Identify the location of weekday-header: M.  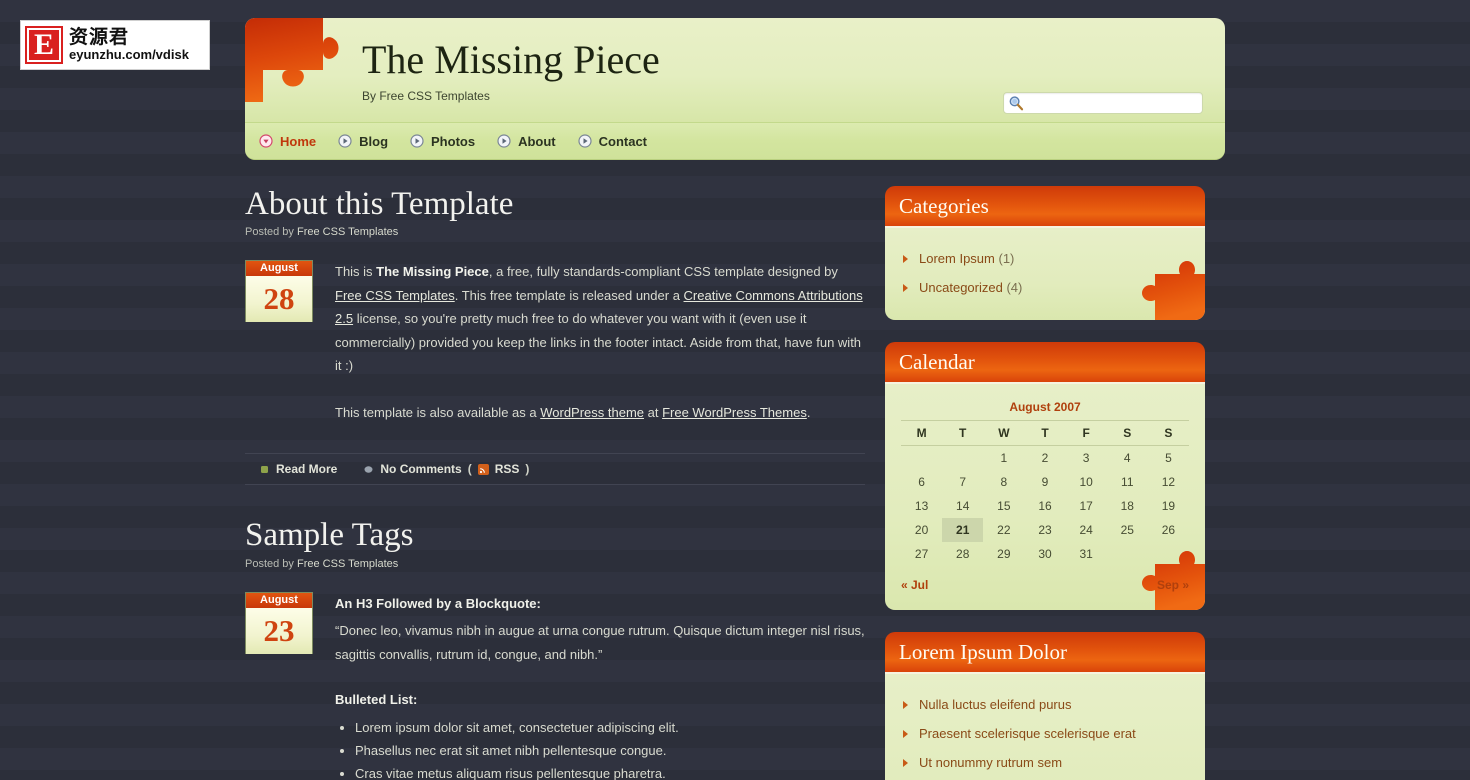
(922, 433).